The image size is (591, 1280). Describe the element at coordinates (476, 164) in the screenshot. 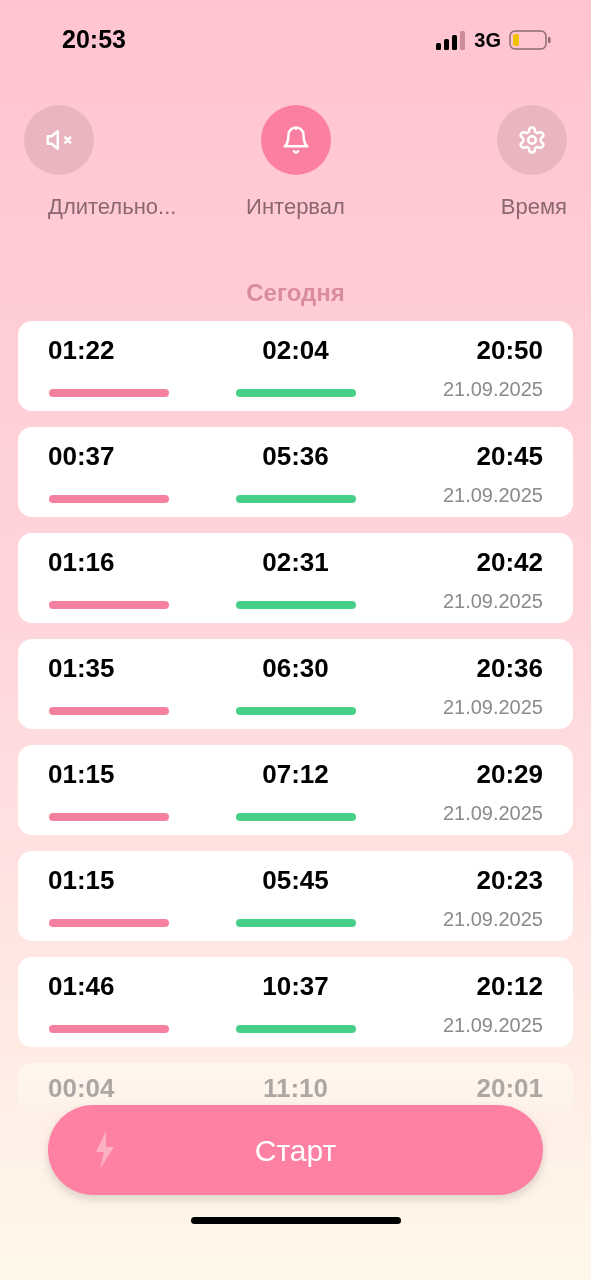

I see `tab: Время` at that location.